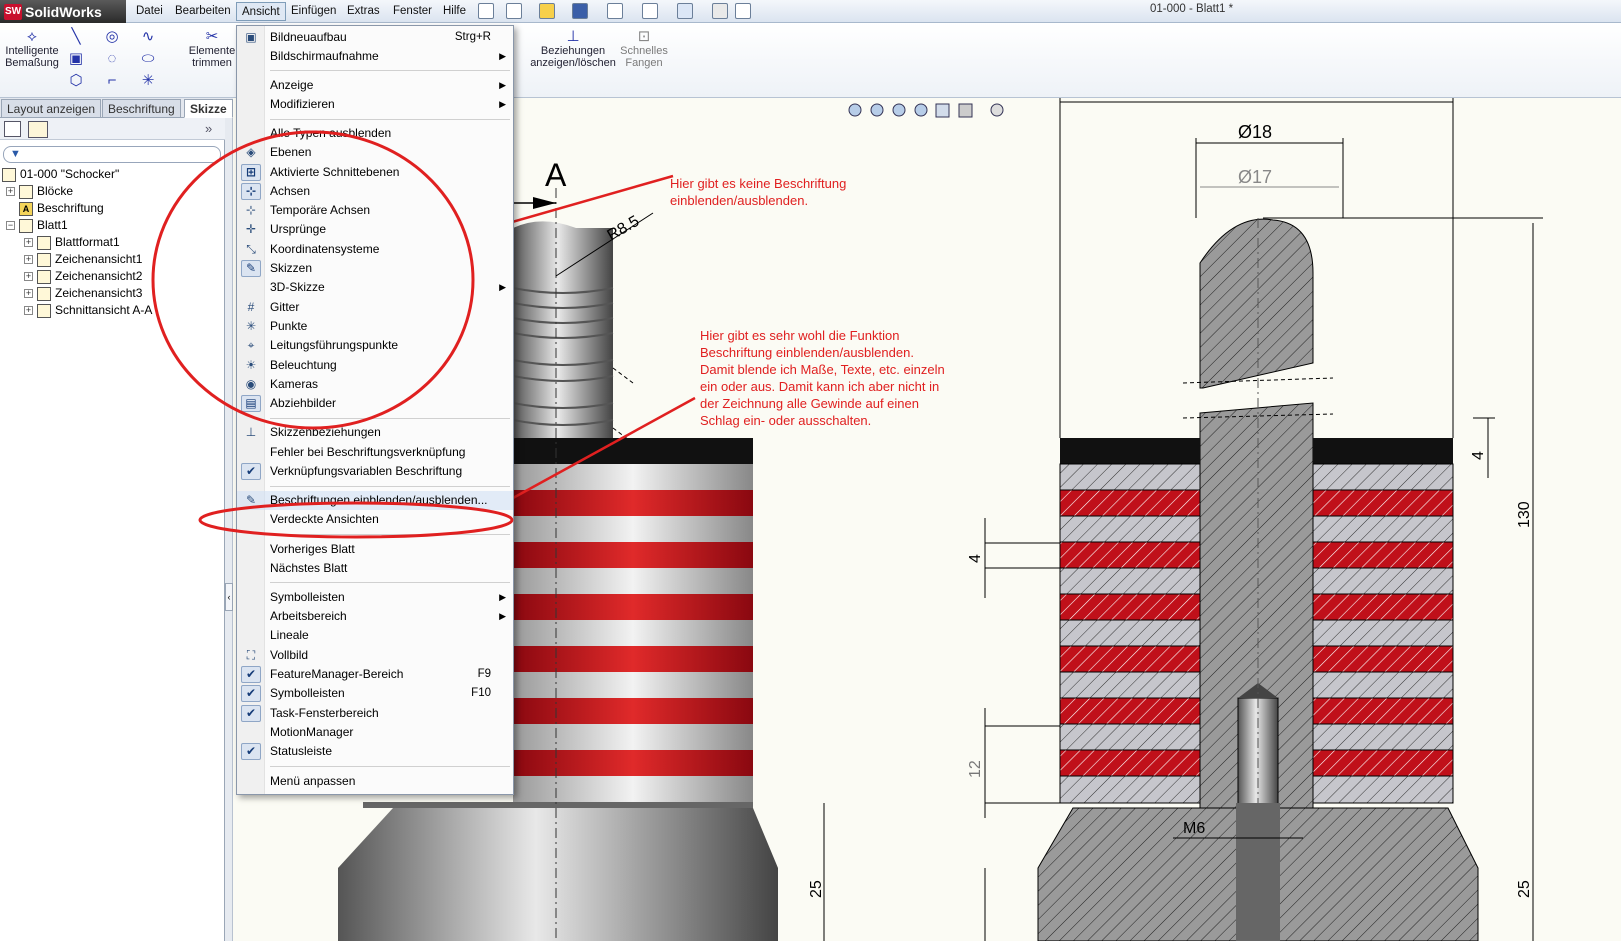 The width and height of the screenshot is (1621, 941). I want to click on open-folder-icon, so click(547, 11).